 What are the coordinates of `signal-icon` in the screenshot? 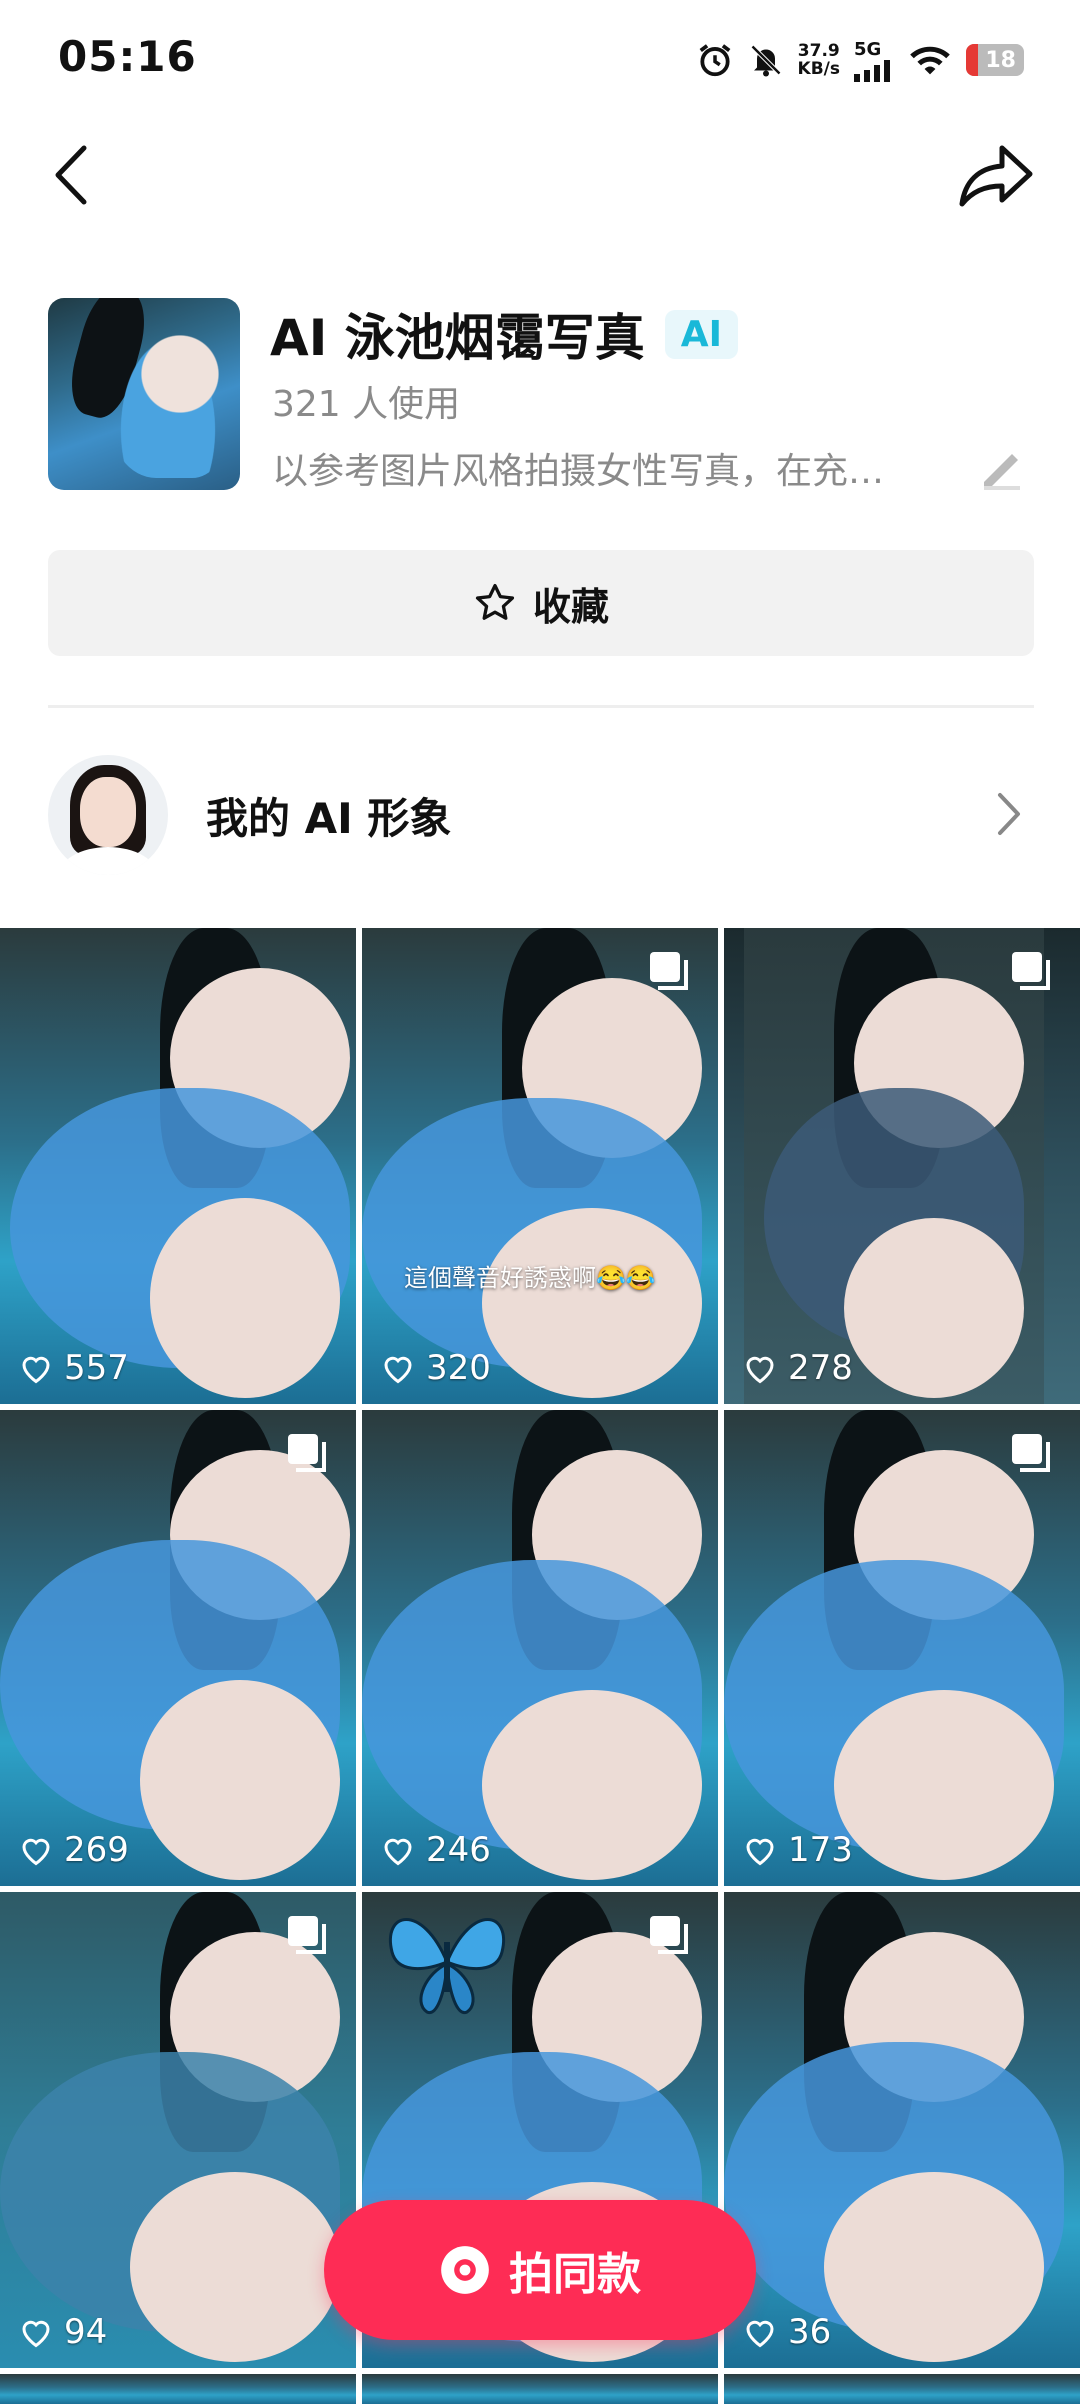 It's located at (872, 70).